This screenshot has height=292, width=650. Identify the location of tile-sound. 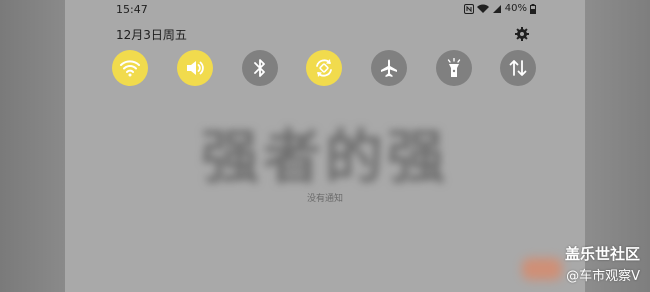
(195, 68).